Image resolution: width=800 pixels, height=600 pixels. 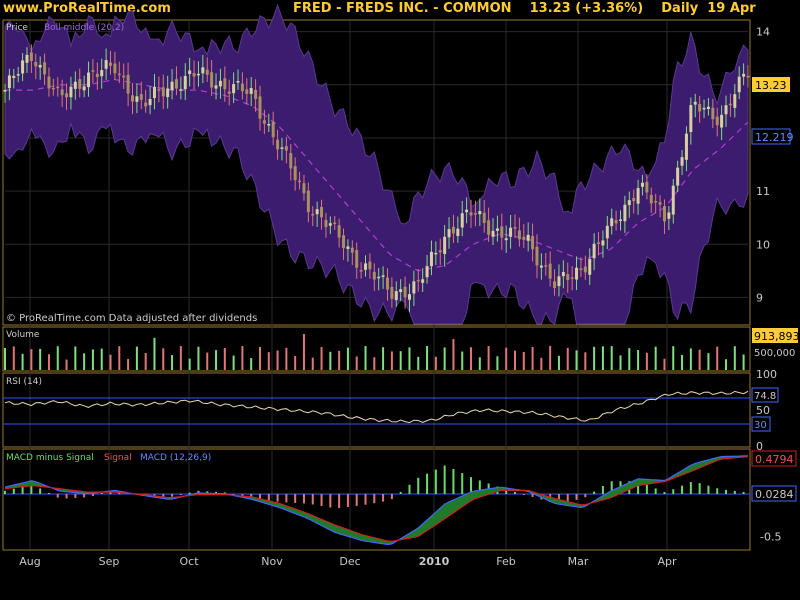 What do you see at coordinates (23, 335) in the screenshot?
I see `volume-label: Volume` at bounding box center [23, 335].